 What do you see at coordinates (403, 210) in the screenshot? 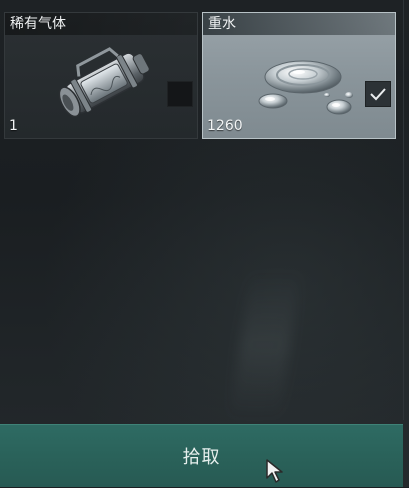
I see `panel-divider` at bounding box center [403, 210].